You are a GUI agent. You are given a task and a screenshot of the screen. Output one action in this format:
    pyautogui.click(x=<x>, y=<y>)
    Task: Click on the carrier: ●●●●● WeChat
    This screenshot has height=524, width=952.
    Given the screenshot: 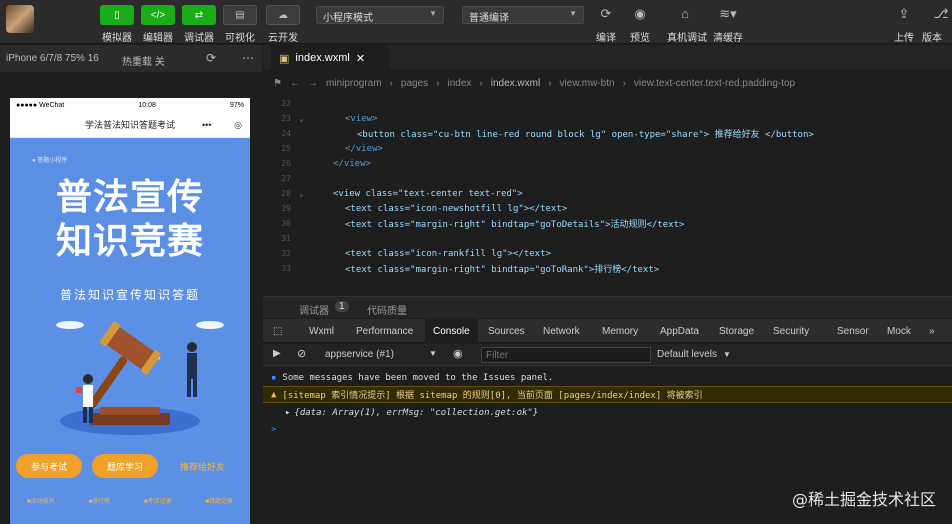 What is the action you would take?
    pyautogui.click(x=40, y=105)
    